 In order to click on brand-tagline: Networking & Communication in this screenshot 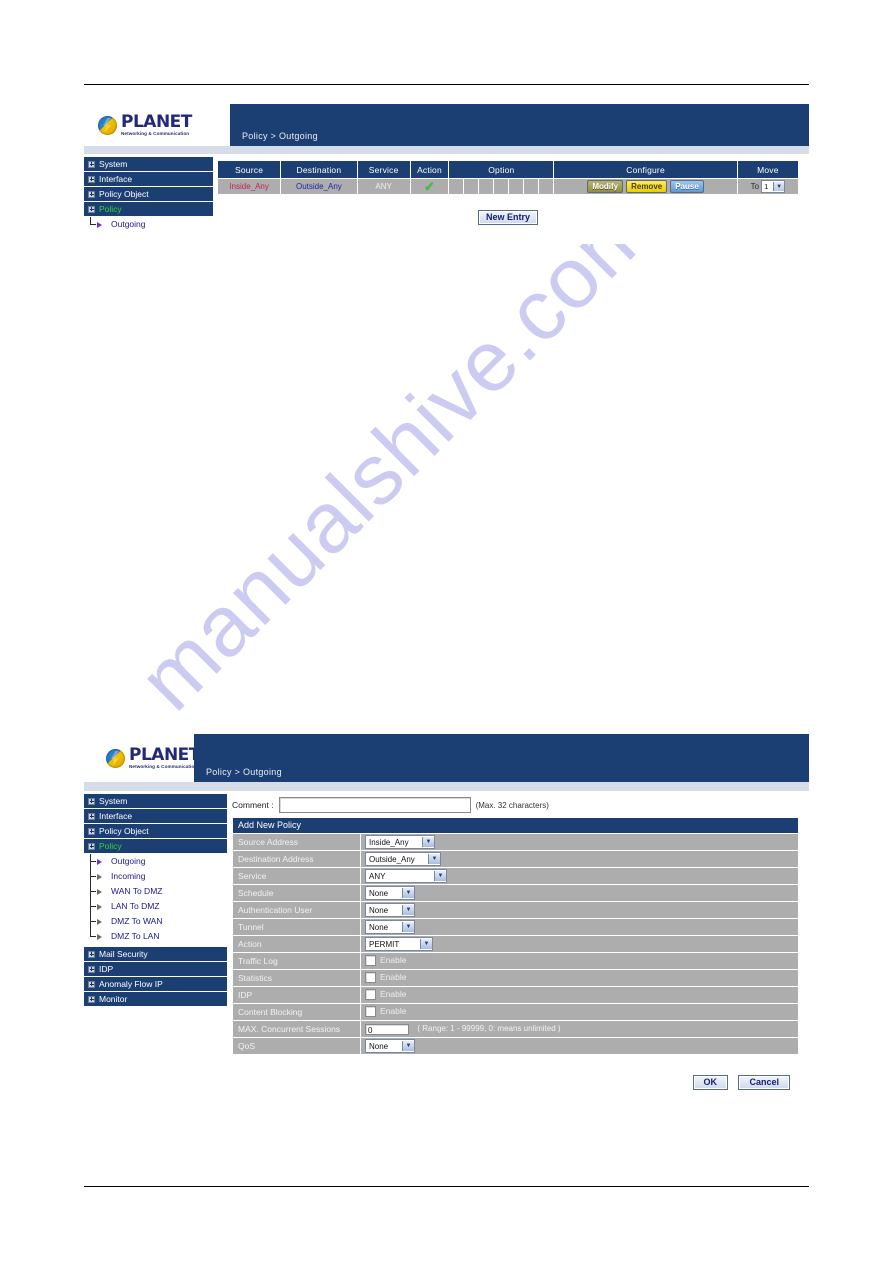, I will do `click(163, 766)`.